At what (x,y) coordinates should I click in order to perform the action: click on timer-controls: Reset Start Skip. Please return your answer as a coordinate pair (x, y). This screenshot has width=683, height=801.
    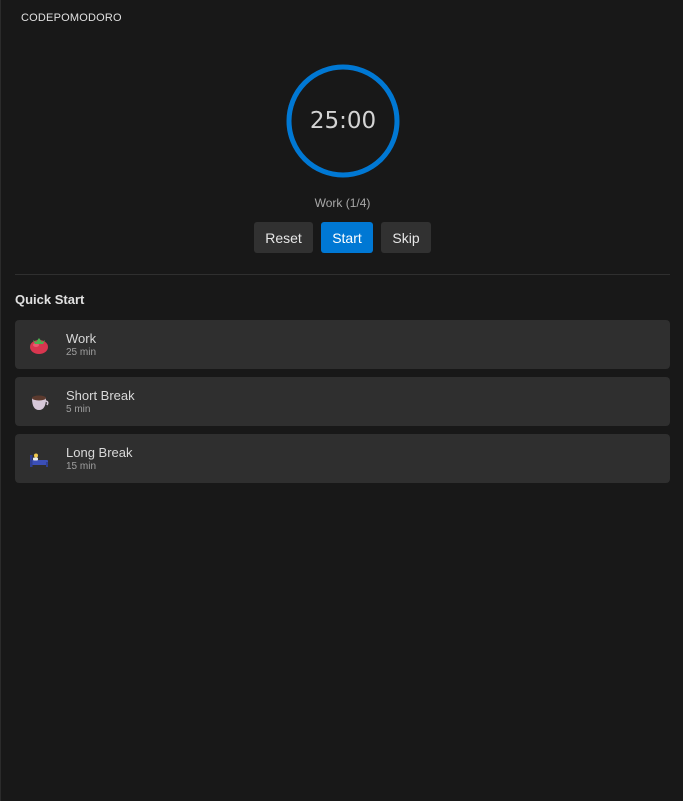
    Looking at the image, I should click on (342, 237).